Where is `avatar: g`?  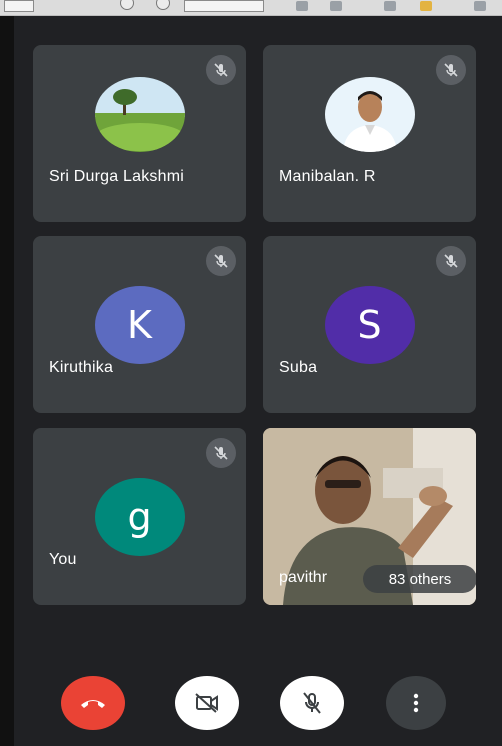 avatar: g is located at coordinates (139, 516).